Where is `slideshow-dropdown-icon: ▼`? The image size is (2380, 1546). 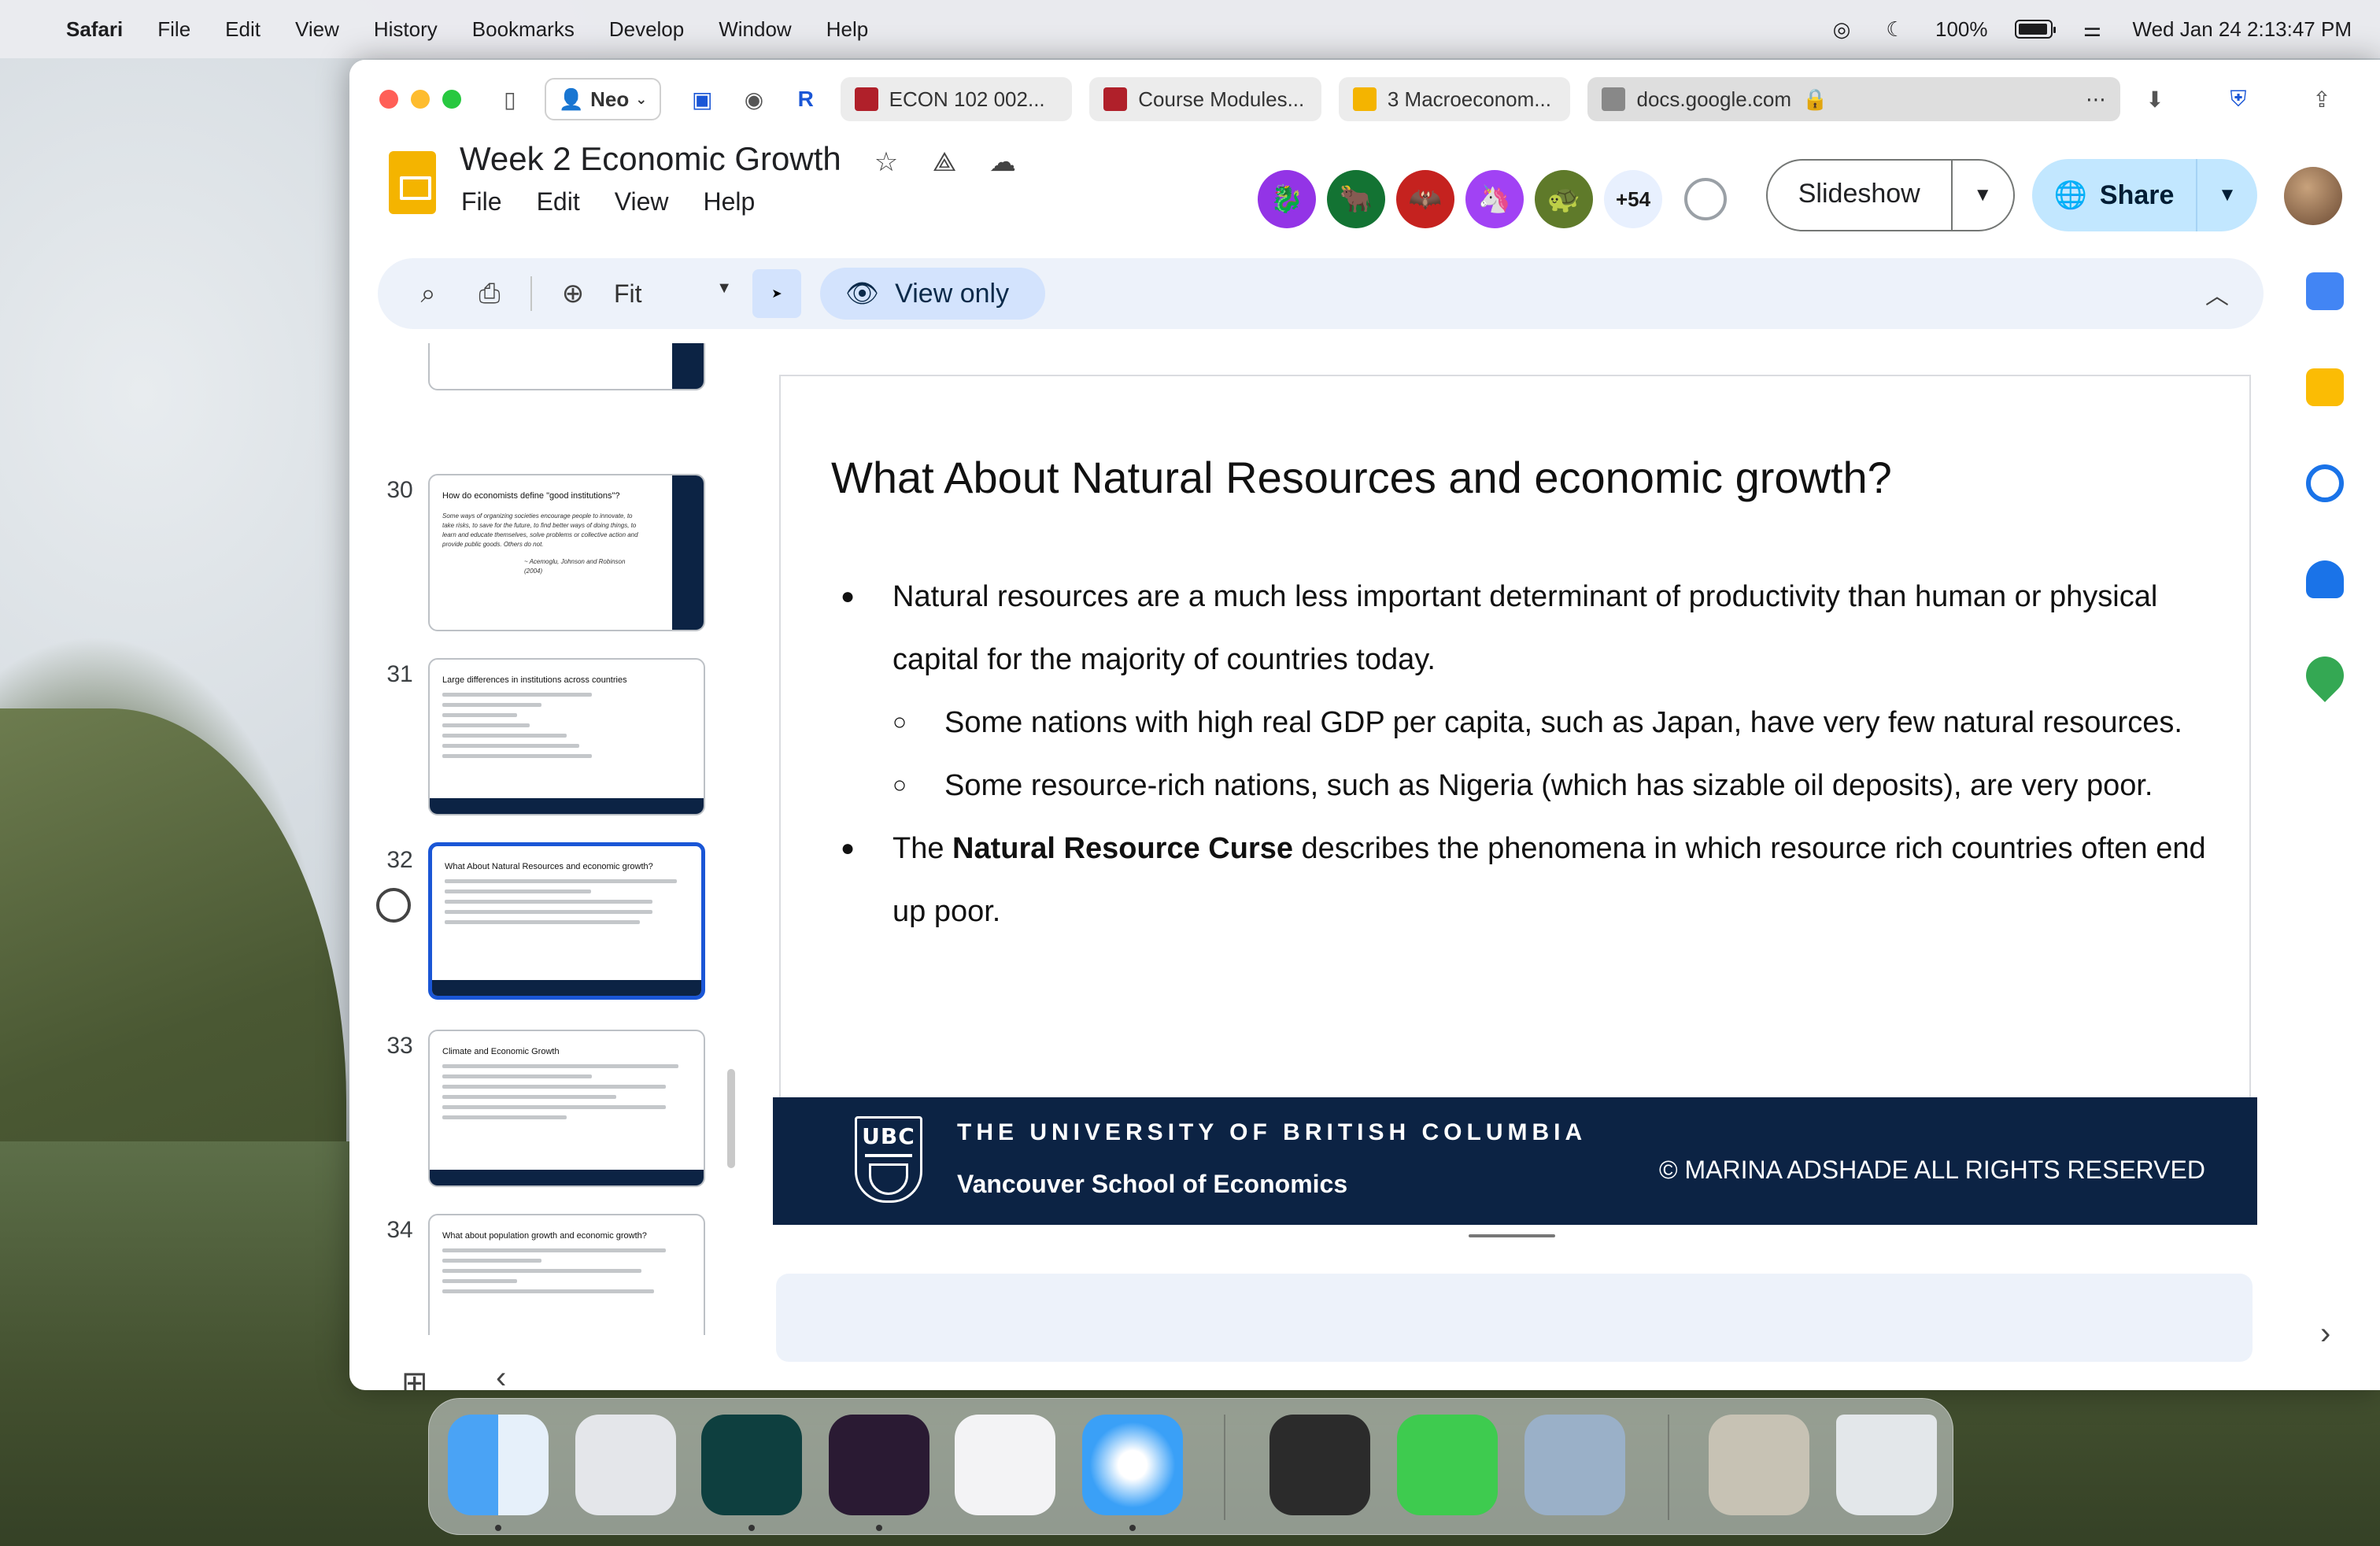 slideshow-dropdown-icon: ▼ is located at coordinates (1983, 195).